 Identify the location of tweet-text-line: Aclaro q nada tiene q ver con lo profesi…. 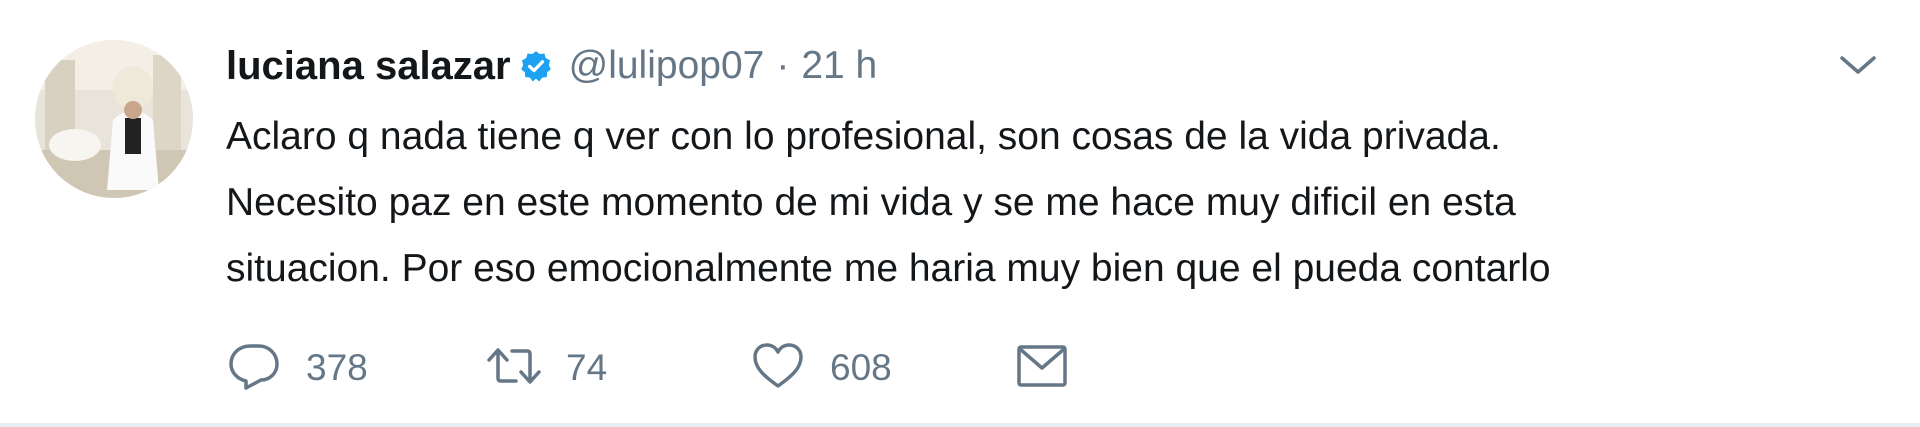
(863, 136).